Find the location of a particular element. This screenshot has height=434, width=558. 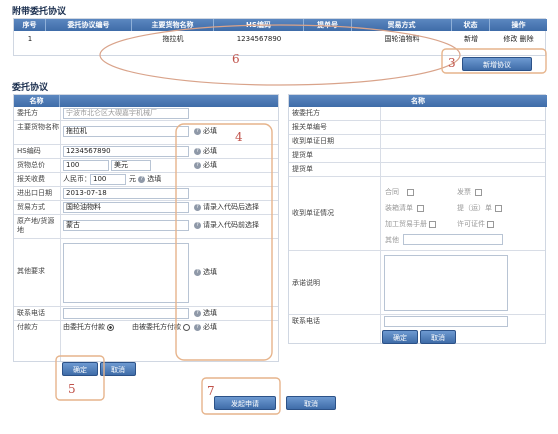

annotation-box-confirm is located at coordinates (80, 378).